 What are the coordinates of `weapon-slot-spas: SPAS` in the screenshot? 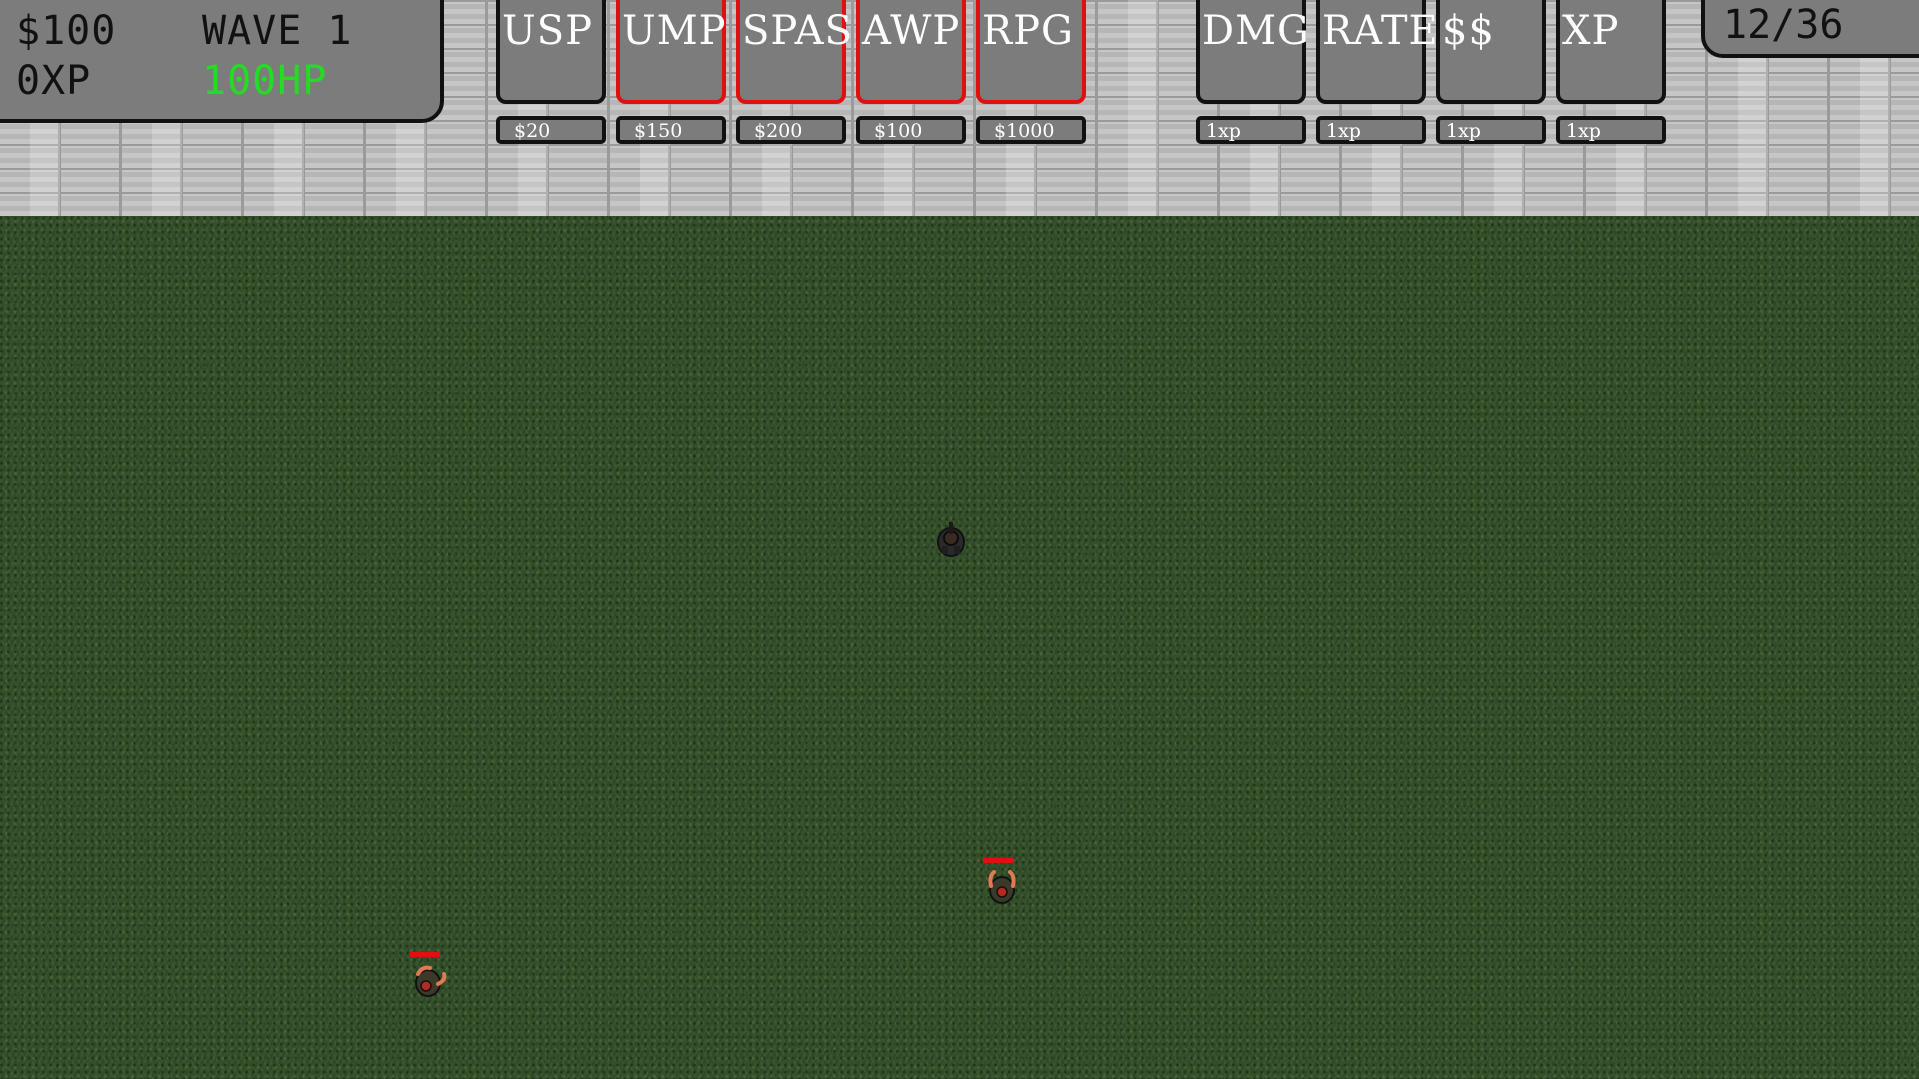 It's located at (794, 52).